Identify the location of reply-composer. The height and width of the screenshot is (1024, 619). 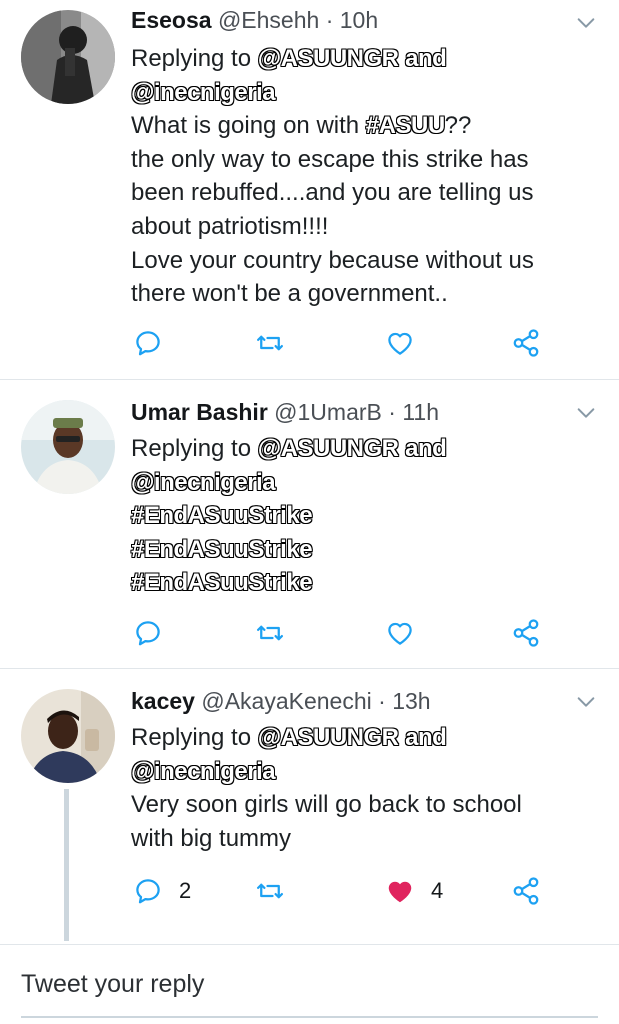
(309, 989).